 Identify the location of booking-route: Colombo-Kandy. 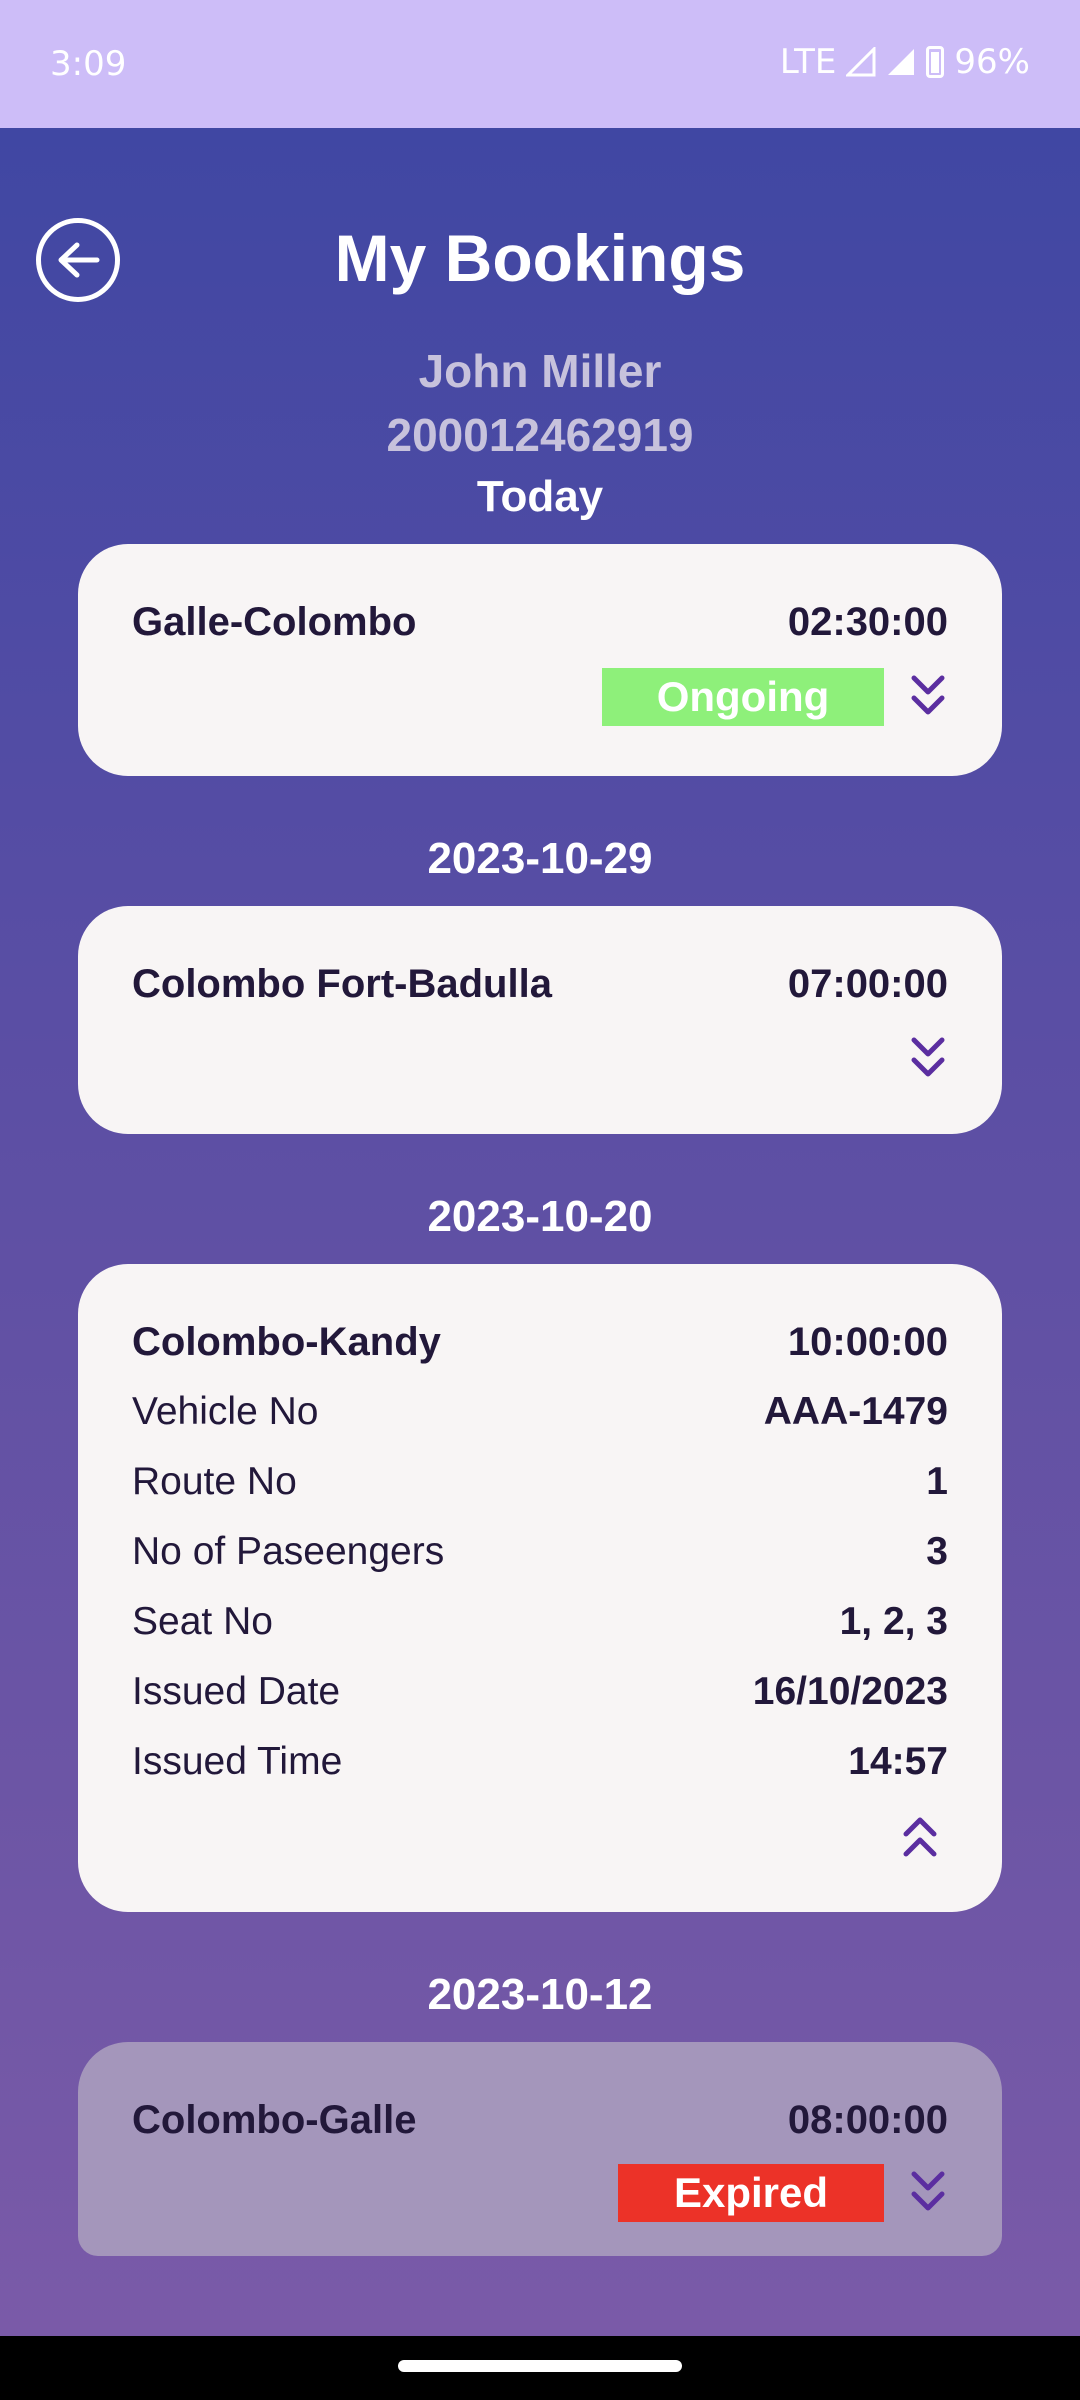
(286, 1342).